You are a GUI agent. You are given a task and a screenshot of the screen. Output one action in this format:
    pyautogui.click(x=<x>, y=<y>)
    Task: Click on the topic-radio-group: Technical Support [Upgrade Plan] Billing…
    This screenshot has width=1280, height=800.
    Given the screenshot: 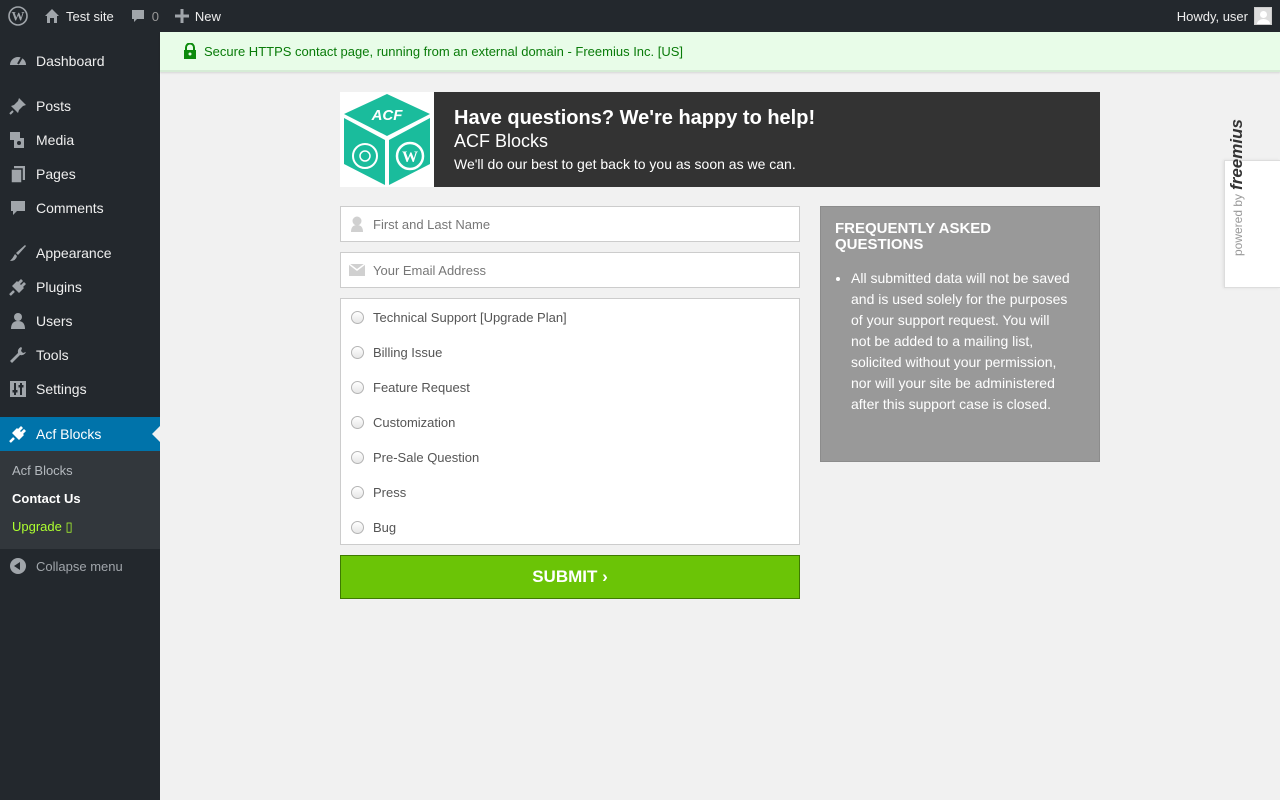 What is the action you would take?
    pyautogui.click(x=570, y=421)
    